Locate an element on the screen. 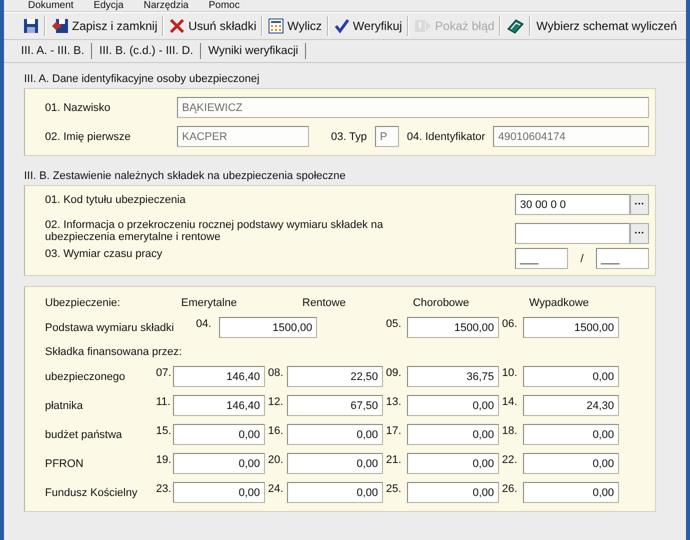 This screenshot has height=540, width=690. text-field: 67,50 is located at coordinates (335, 405).